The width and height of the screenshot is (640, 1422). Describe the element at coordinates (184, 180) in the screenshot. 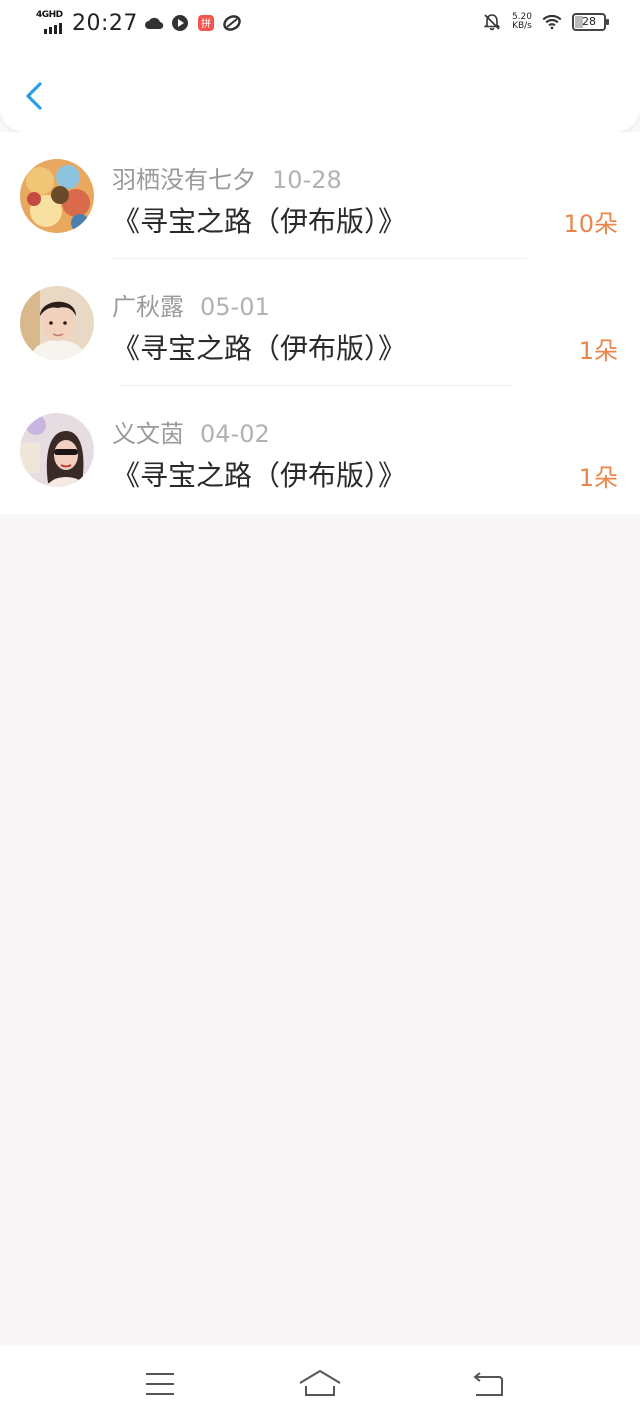

I see `sender-name: 羽栖没有七夕` at that location.